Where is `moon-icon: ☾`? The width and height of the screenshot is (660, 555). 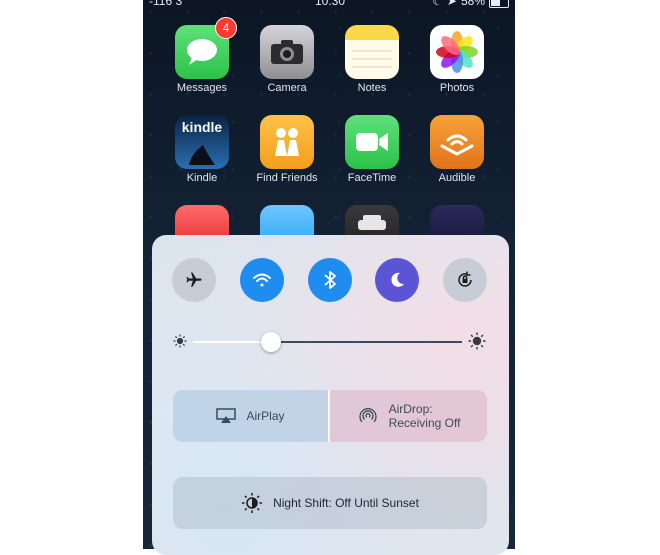 moon-icon: ☾ is located at coordinates (437, 4).